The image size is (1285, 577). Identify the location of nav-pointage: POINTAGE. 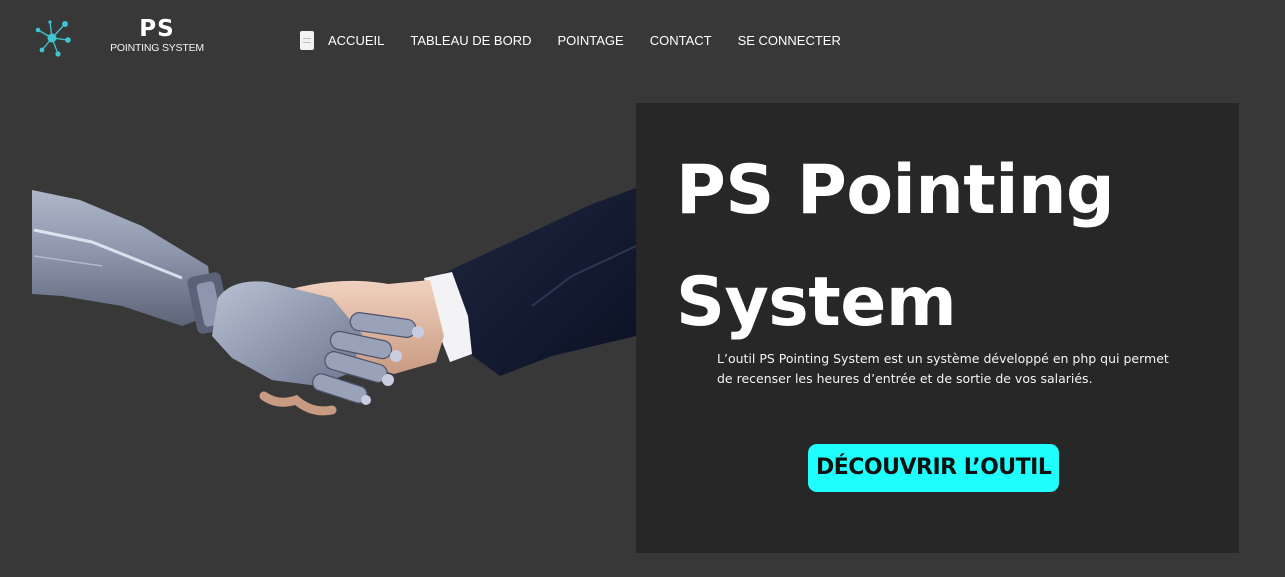
(590, 40).